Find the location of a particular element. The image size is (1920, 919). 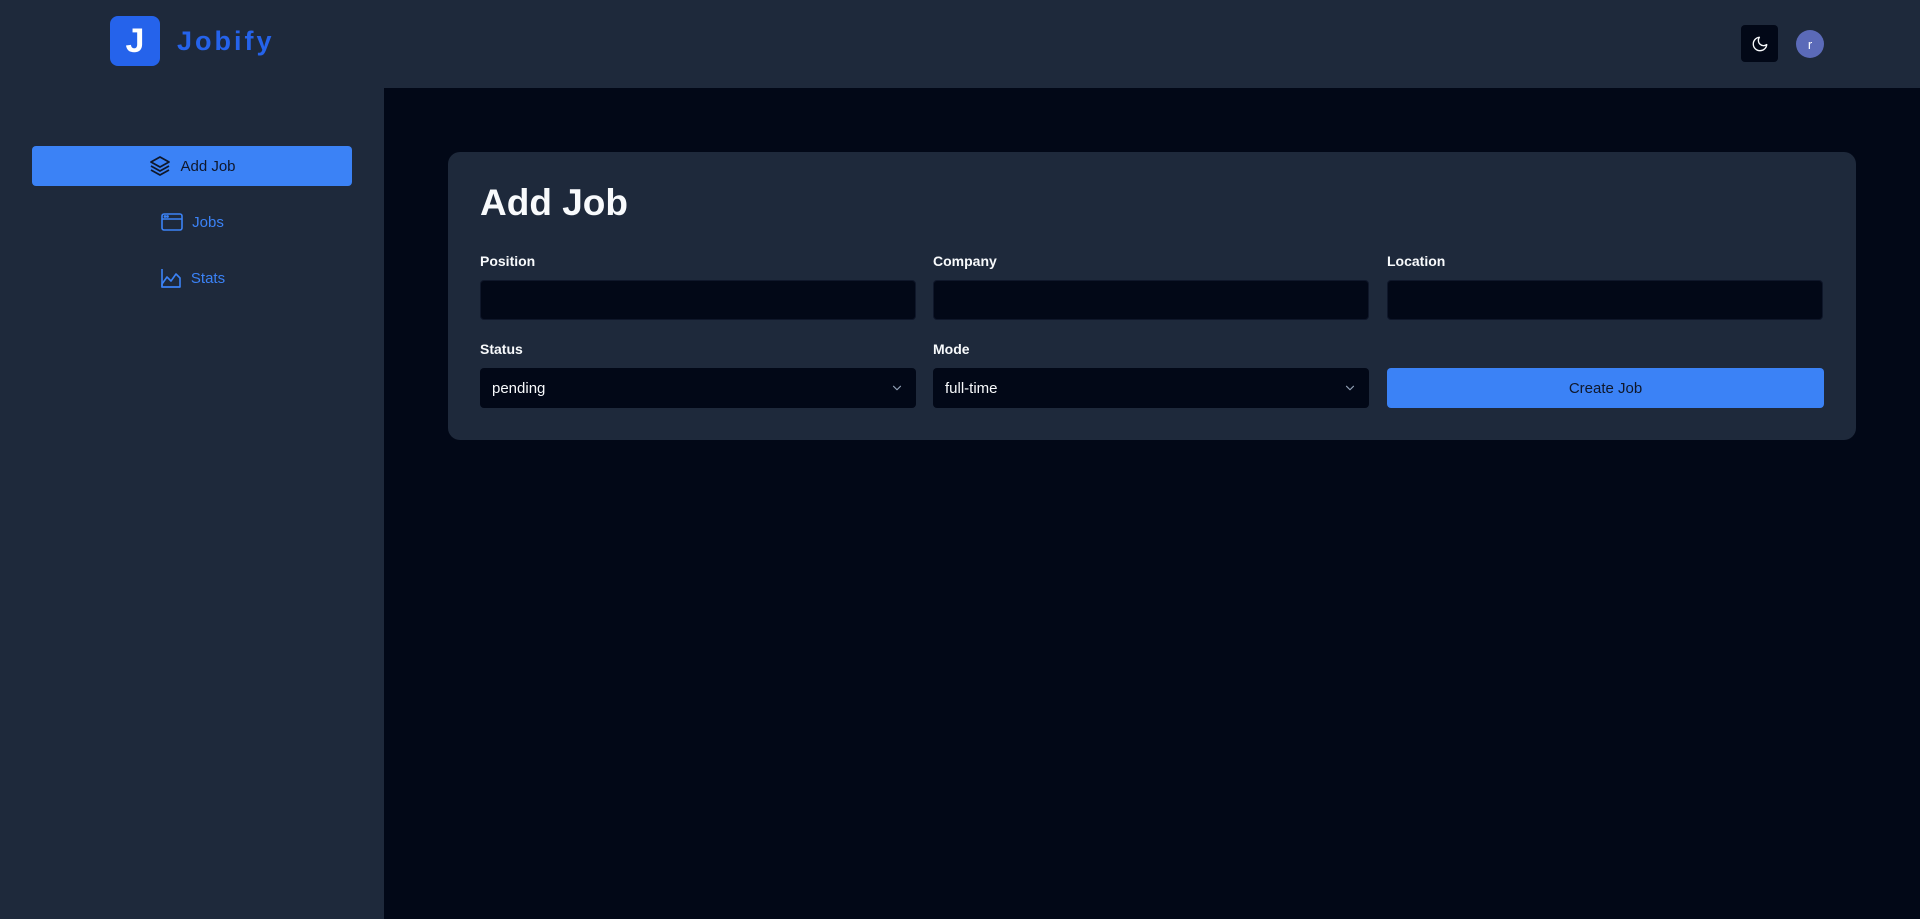

sidebar-item-stats: Stats is located at coordinates (192, 278).